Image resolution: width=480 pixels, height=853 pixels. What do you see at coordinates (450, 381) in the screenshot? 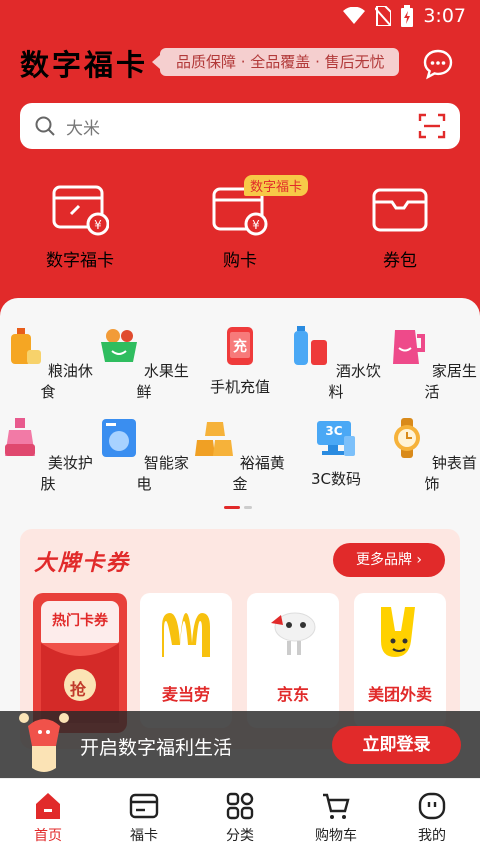
I see `category-label: 家居生活` at bounding box center [450, 381].